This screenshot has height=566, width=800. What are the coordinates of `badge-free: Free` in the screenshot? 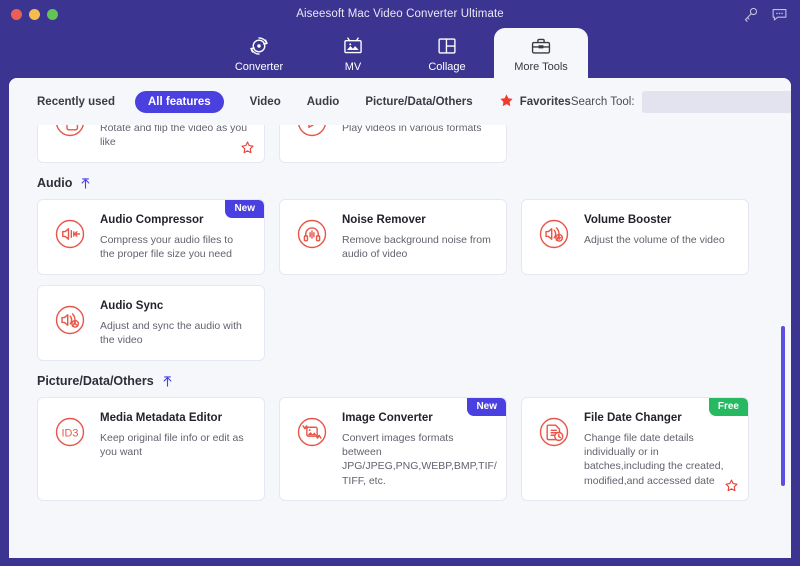 It's located at (728, 407).